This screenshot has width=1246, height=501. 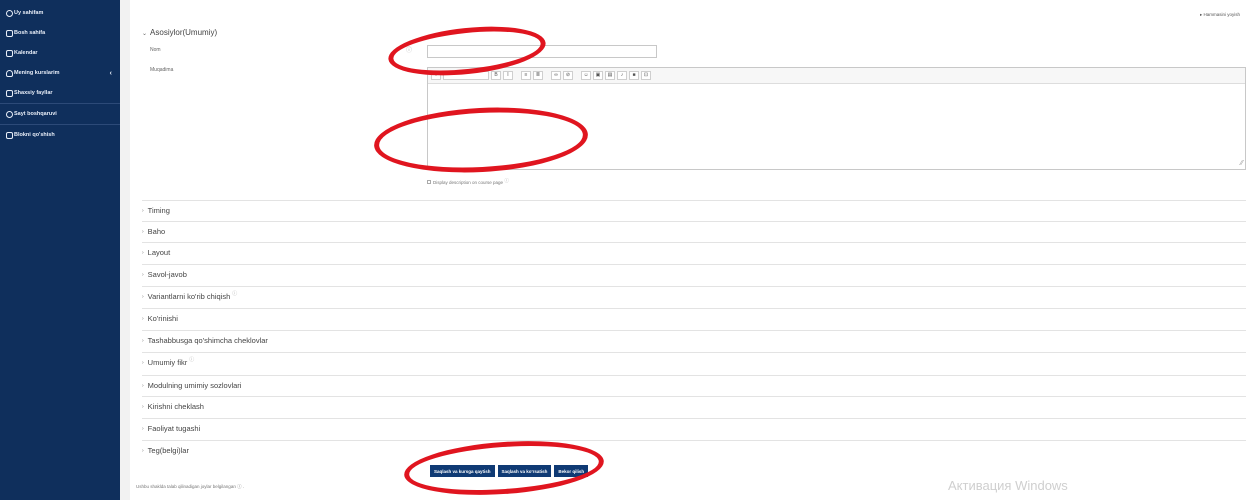 I want to click on section-title: Teg(belgi)lar, so click(x=168, y=450).